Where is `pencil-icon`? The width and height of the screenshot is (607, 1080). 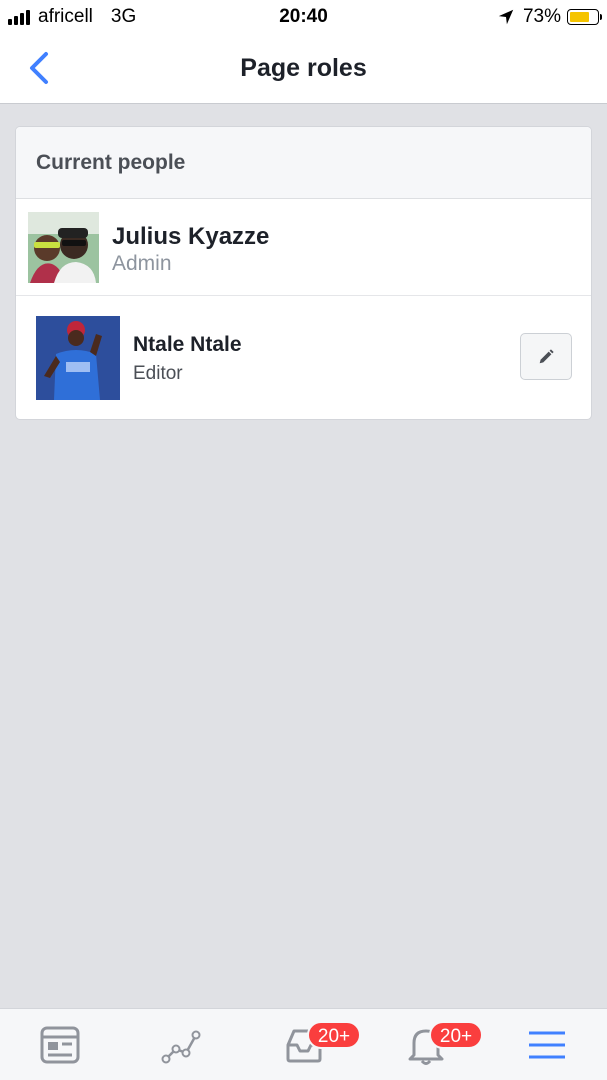
pencil-icon is located at coordinates (546, 355).